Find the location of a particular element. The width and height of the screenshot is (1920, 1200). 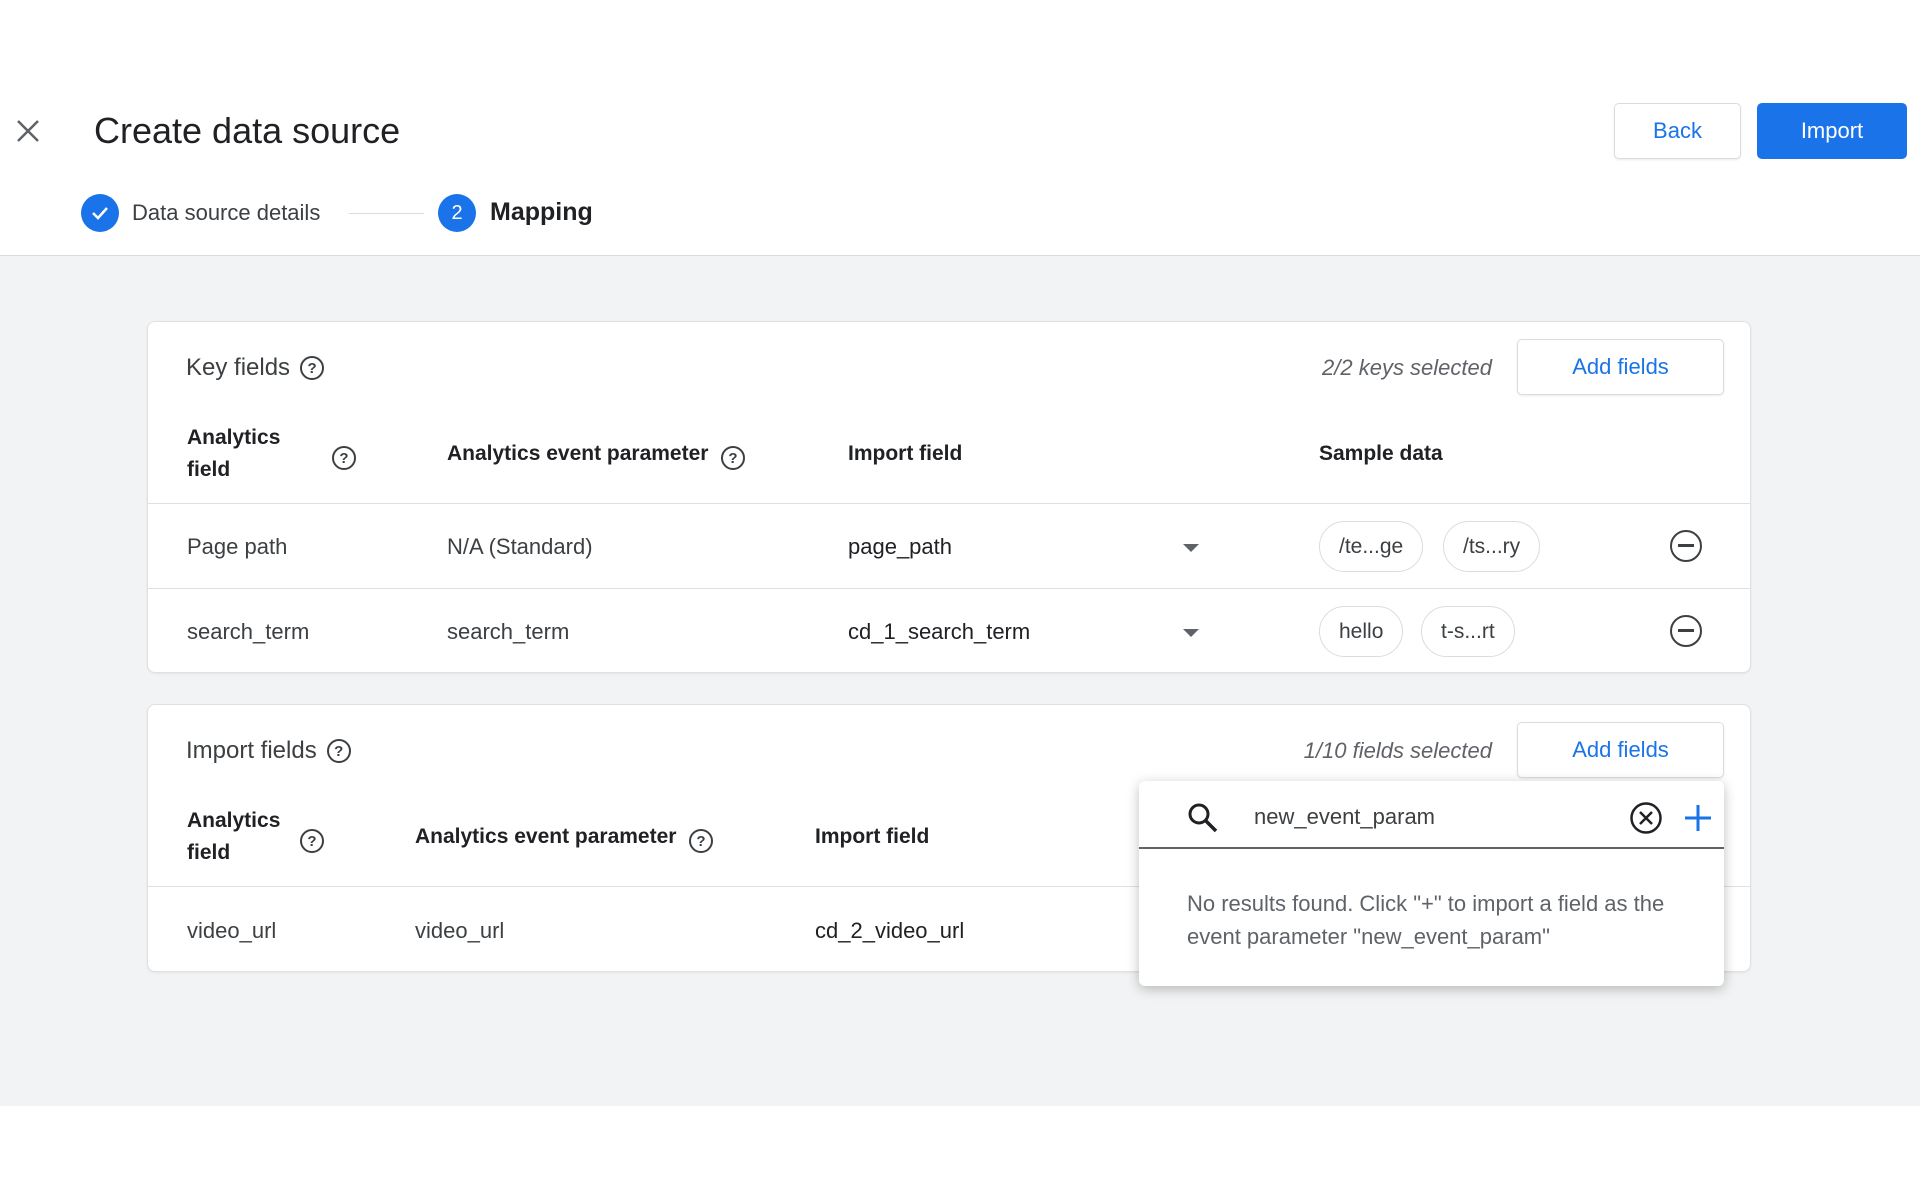

fields-selected-count: 1/10 fields selected is located at coordinates (1397, 750).